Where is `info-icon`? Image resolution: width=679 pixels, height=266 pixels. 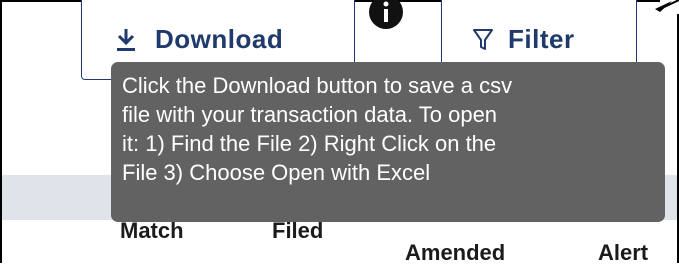
info-icon is located at coordinates (386, 15).